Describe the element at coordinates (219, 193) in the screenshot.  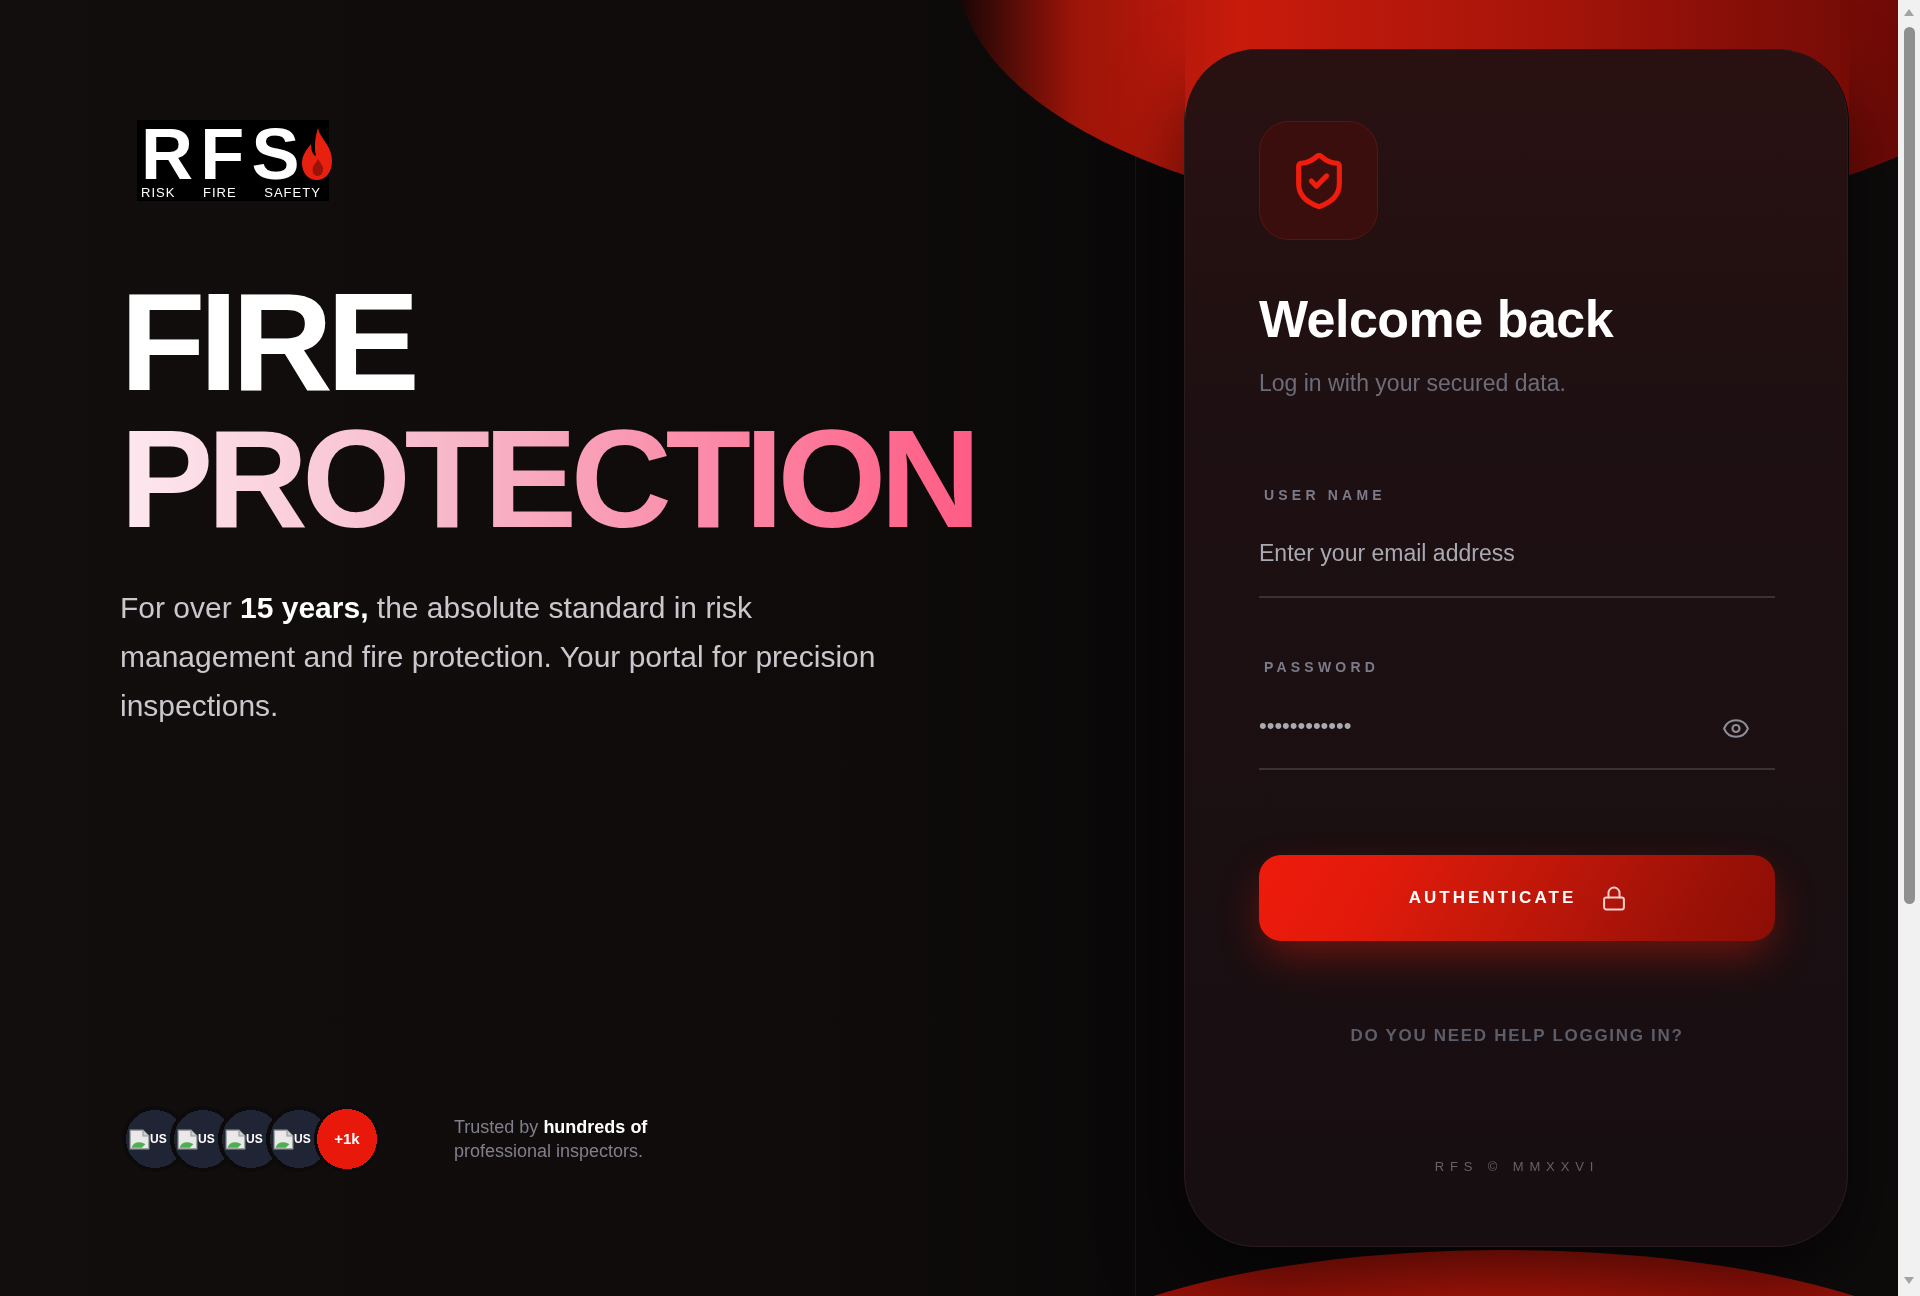
I see `logo-tagline: FIRE` at that location.